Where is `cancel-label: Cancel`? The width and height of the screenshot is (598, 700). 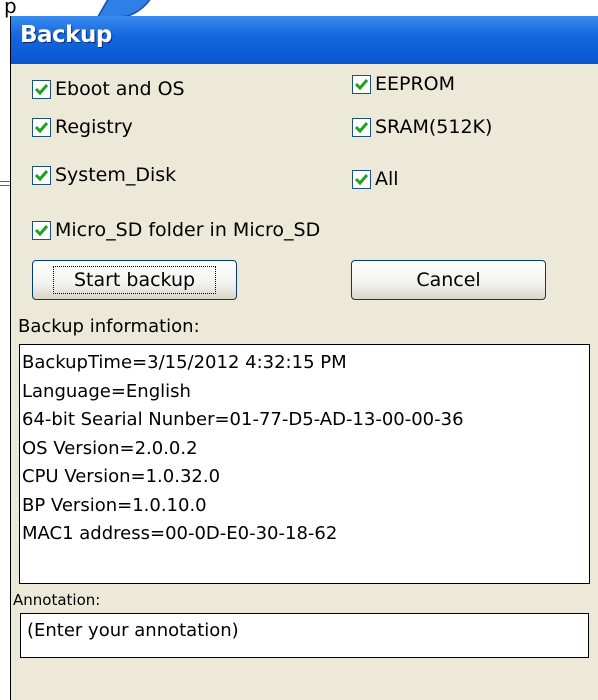
cancel-label: Cancel is located at coordinates (448, 280).